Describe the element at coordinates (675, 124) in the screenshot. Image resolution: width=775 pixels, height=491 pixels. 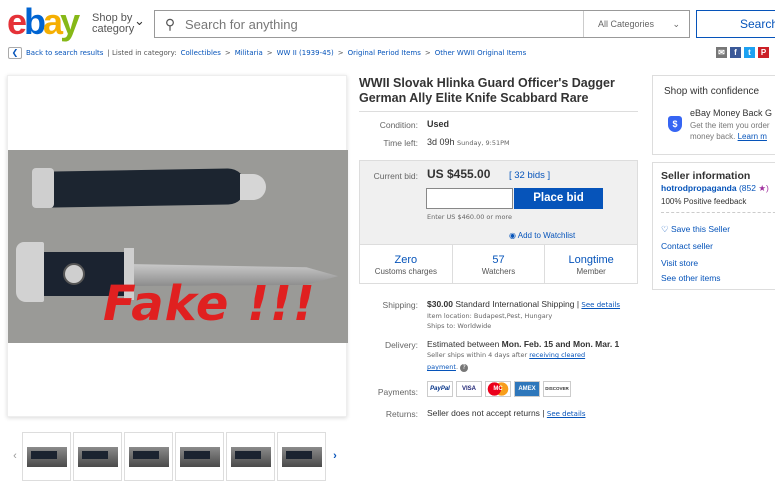
I see `money-back-shield-icon: $` at that location.